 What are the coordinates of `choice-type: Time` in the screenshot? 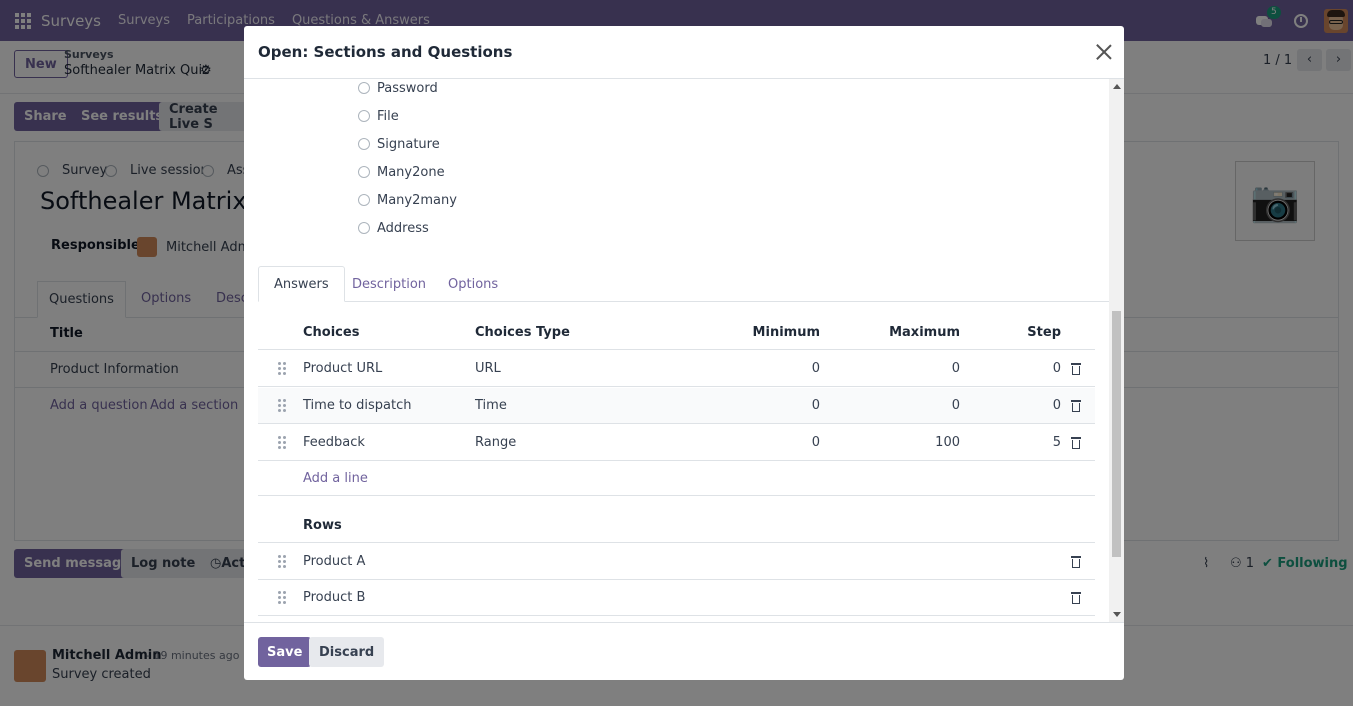 It's located at (491, 405).